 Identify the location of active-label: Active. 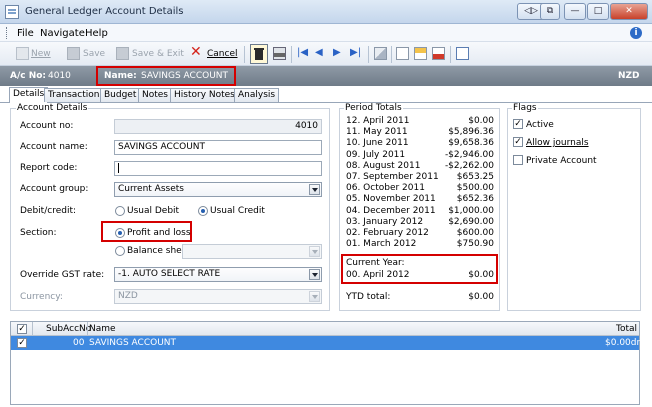
(540, 125).